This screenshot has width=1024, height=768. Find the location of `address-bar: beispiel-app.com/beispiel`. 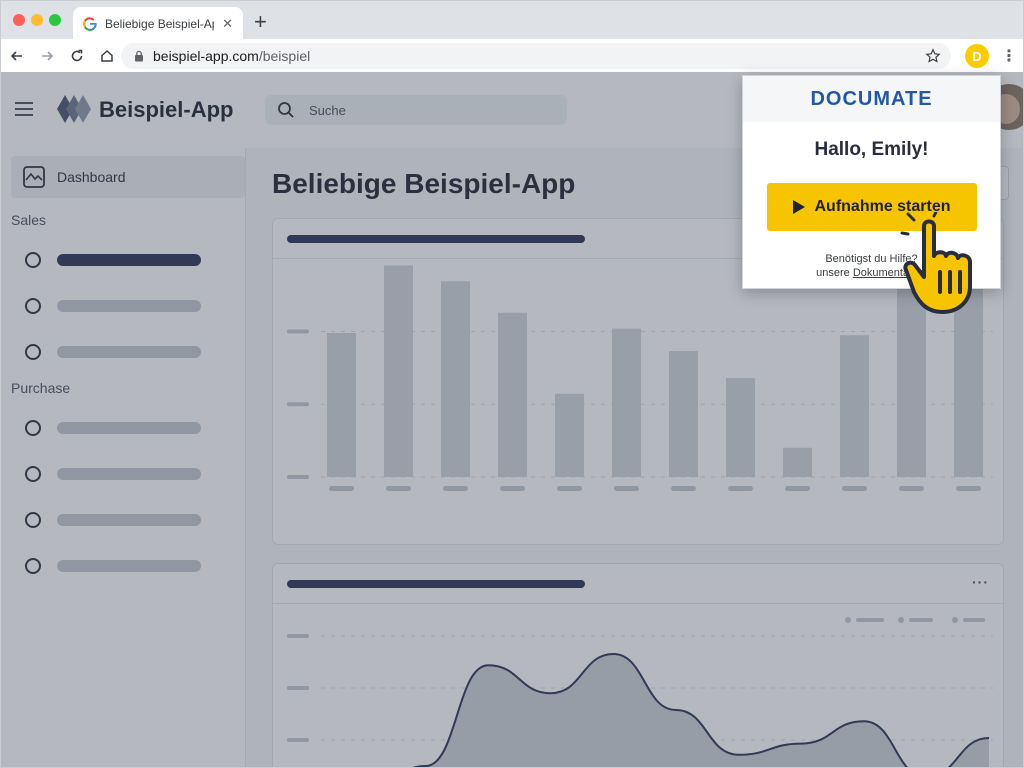

address-bar: beispiel-app.com/beispiel is located at coordinates (536, 56).